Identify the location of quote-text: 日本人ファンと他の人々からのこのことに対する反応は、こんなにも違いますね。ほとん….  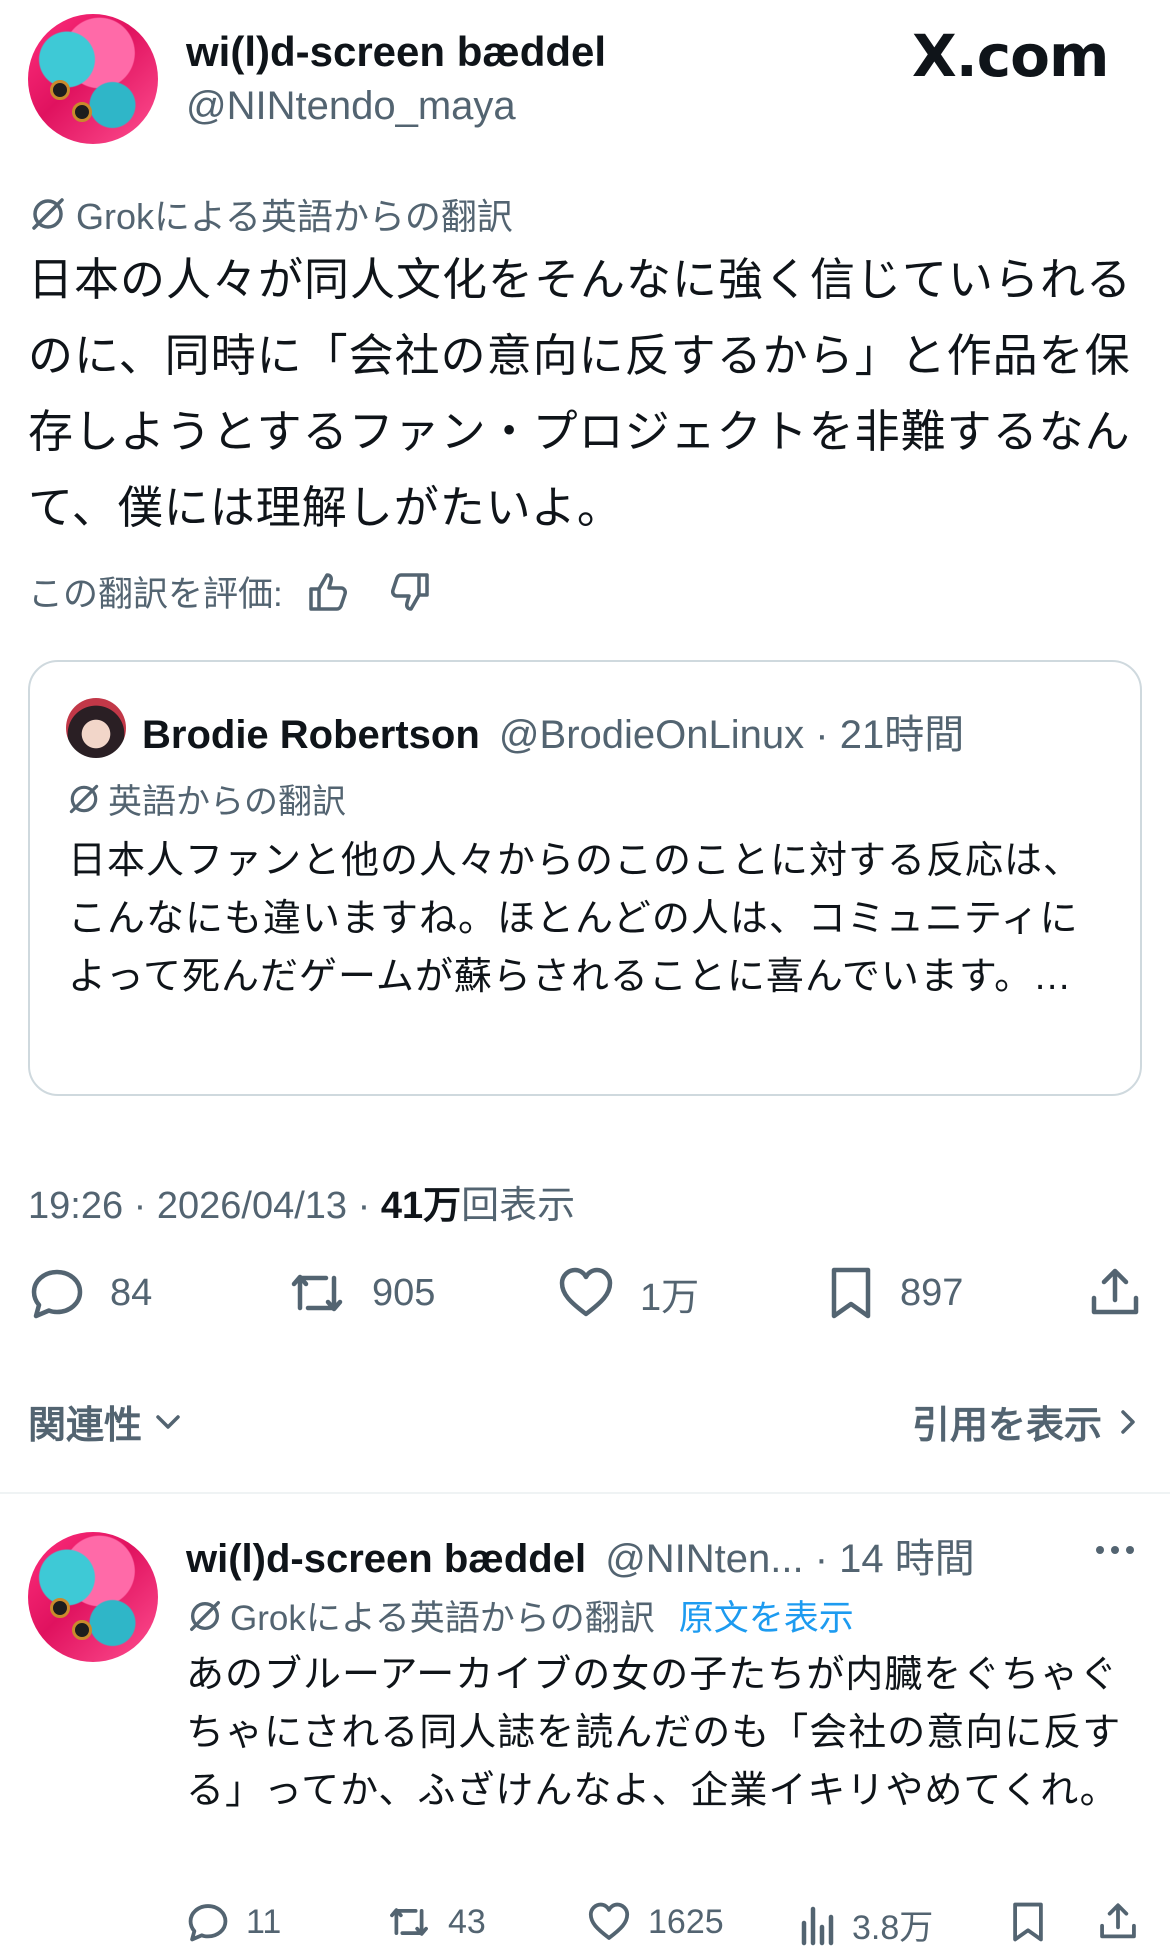
(575, 919).